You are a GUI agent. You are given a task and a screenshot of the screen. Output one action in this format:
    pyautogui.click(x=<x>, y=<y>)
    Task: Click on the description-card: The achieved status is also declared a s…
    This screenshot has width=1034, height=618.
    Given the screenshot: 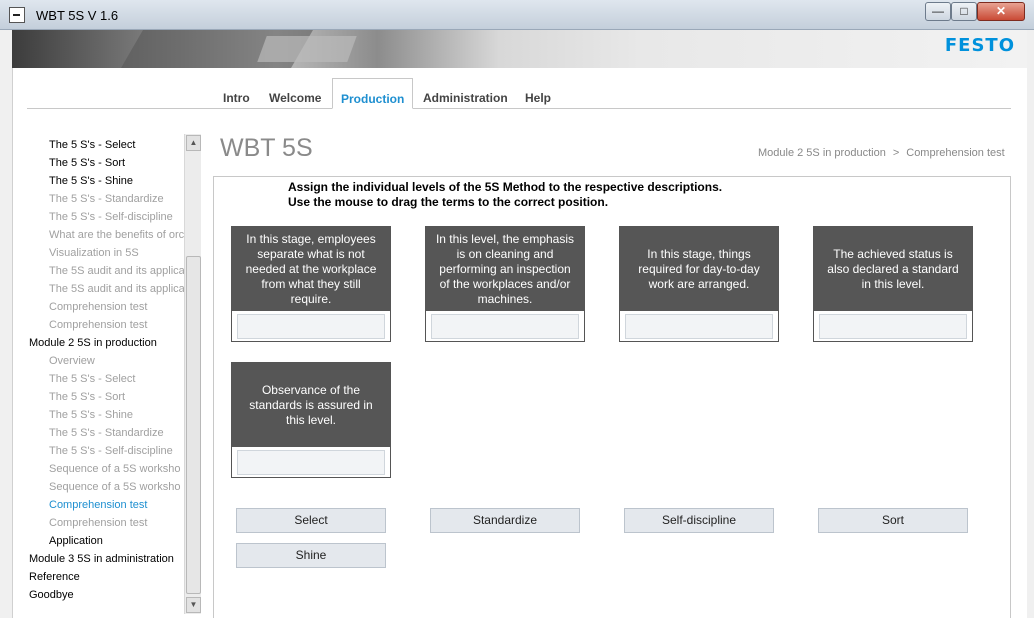 What is the action you would take?
    pyautogui.click(x=893, y=284)
    